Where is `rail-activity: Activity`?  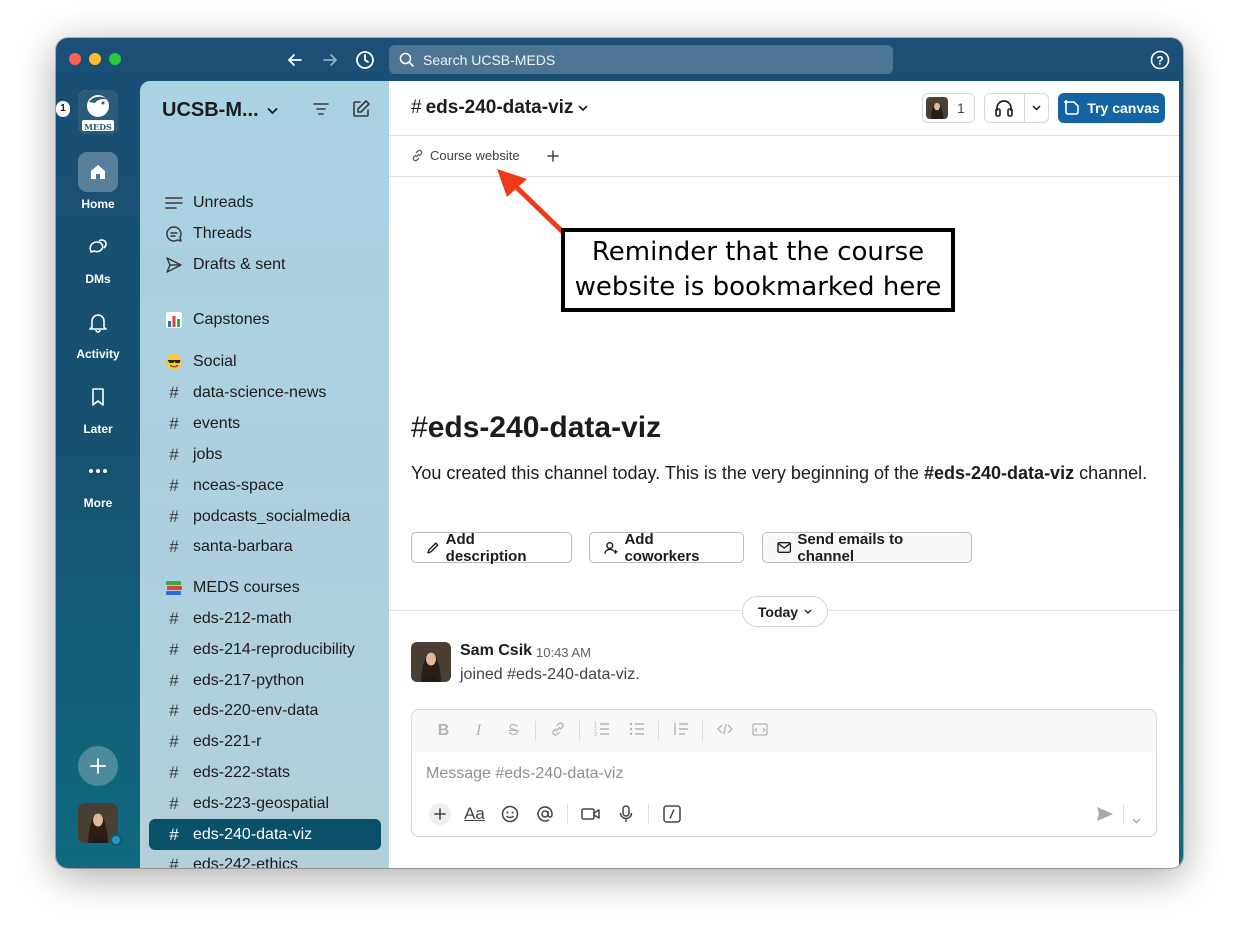 rail-activity: Activity is located at coordinates (98, 331).